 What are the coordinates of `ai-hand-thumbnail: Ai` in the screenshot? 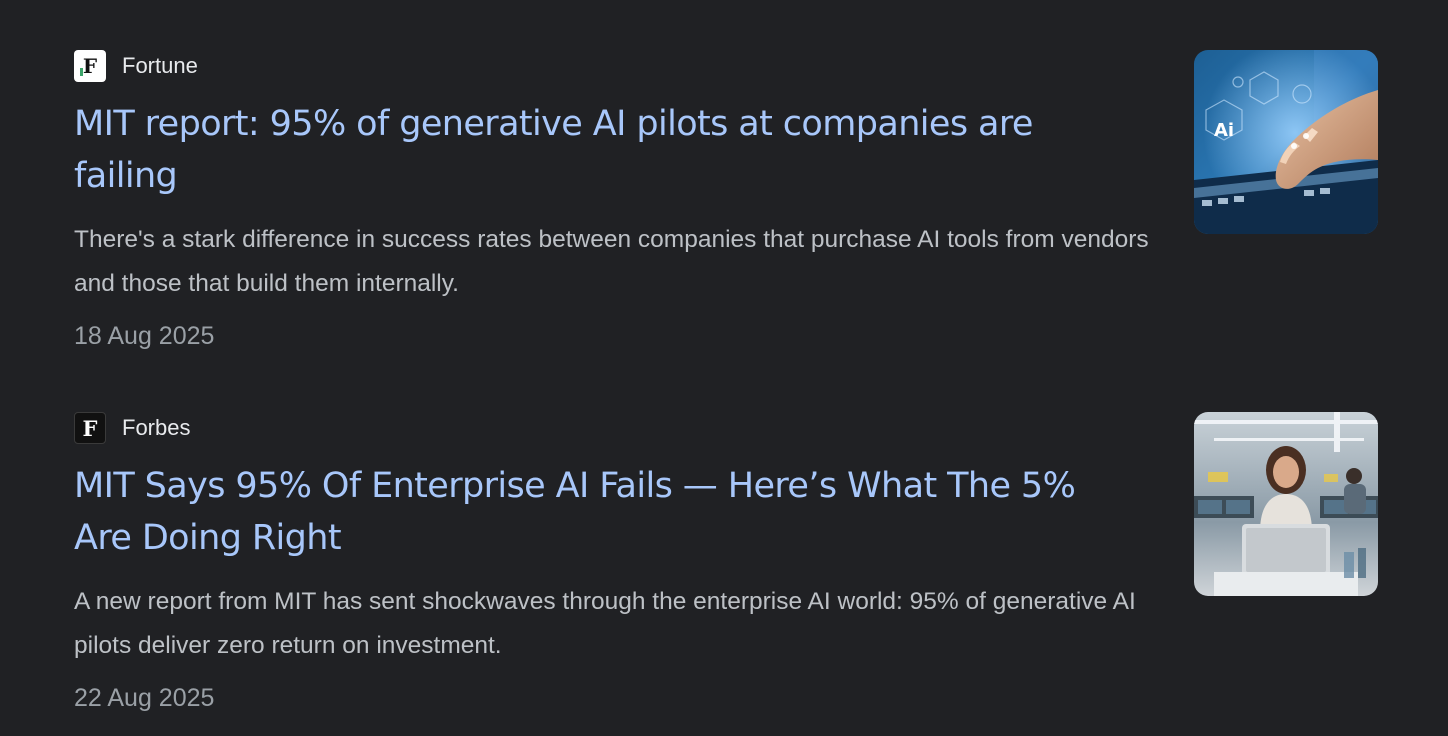 It's located at (1286, 142).